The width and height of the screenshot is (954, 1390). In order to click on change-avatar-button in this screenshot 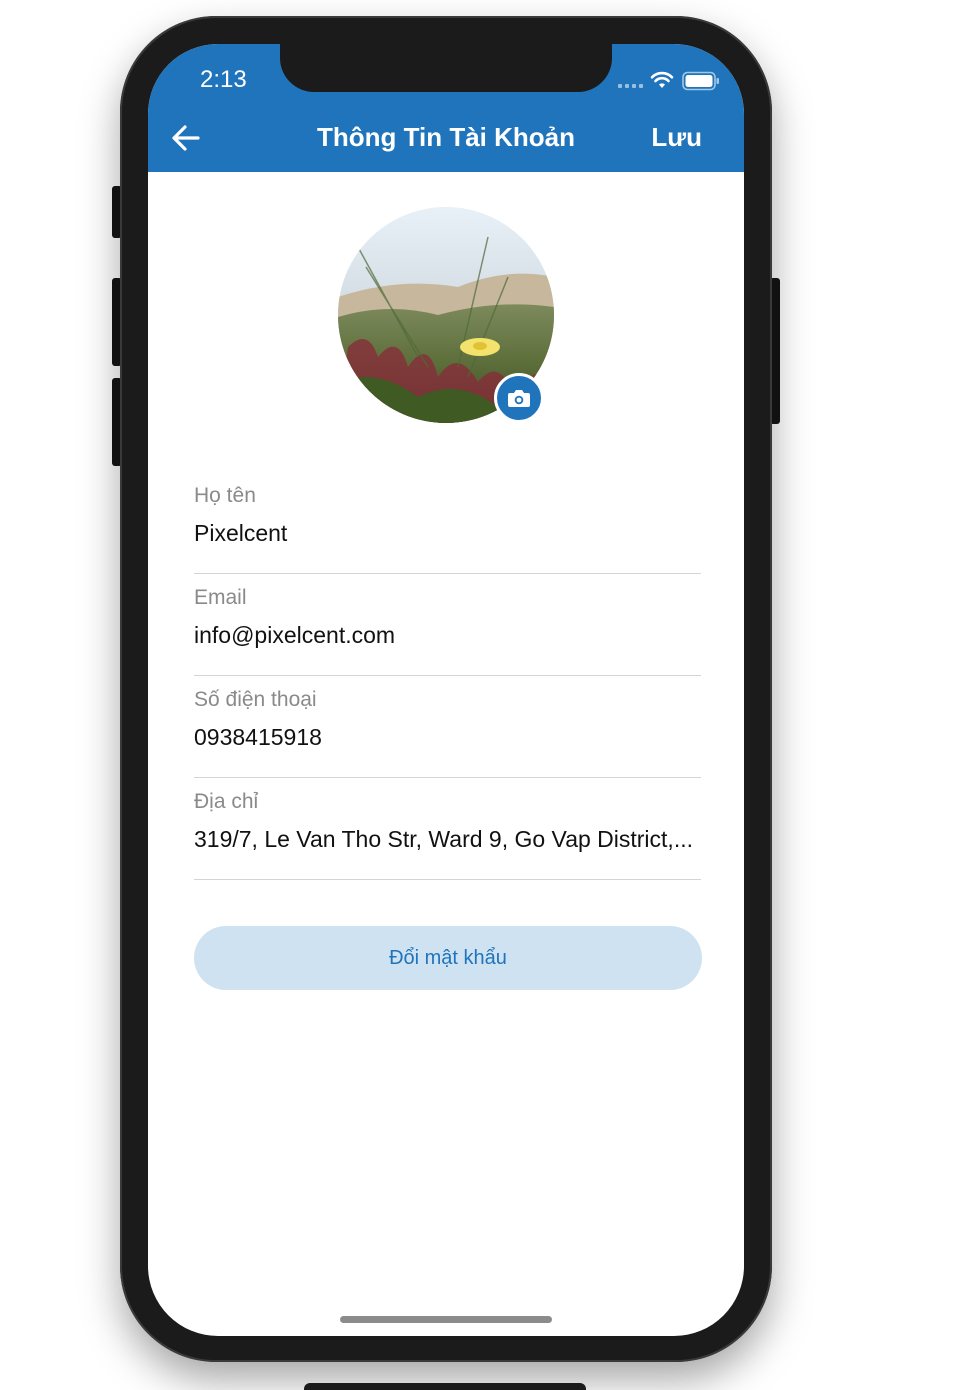, I will do `click(519, 398)`.